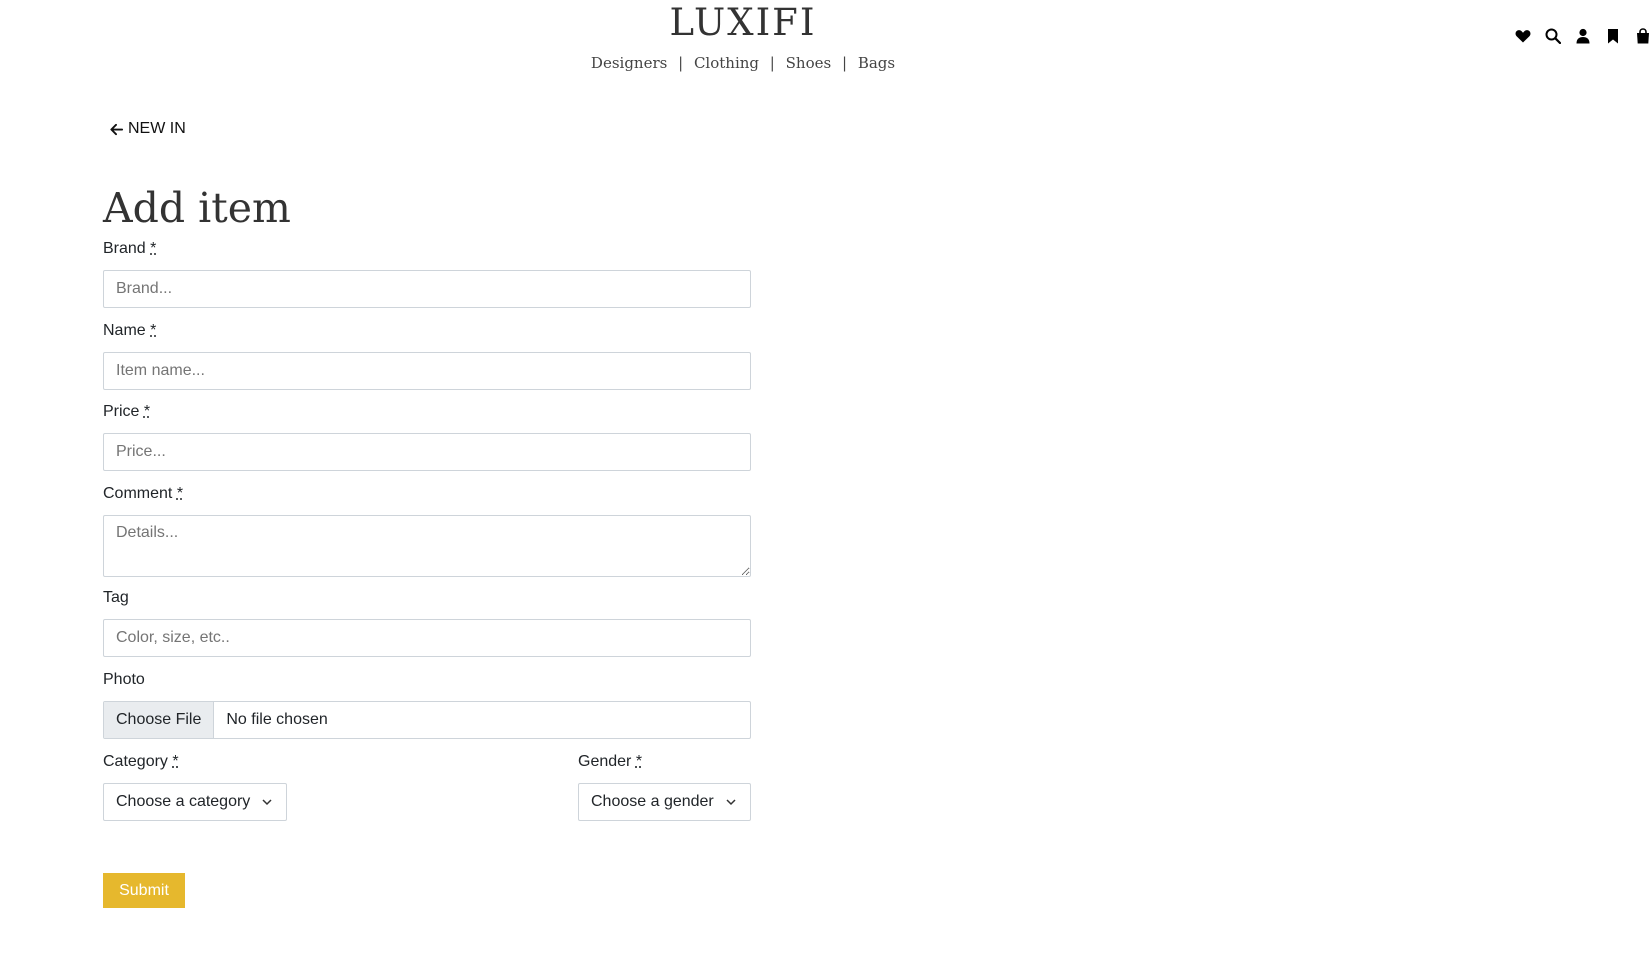  Describe the element at coordinates (157, 128) in the screenshot. I see `back-link-label: NEW IN` at that location.